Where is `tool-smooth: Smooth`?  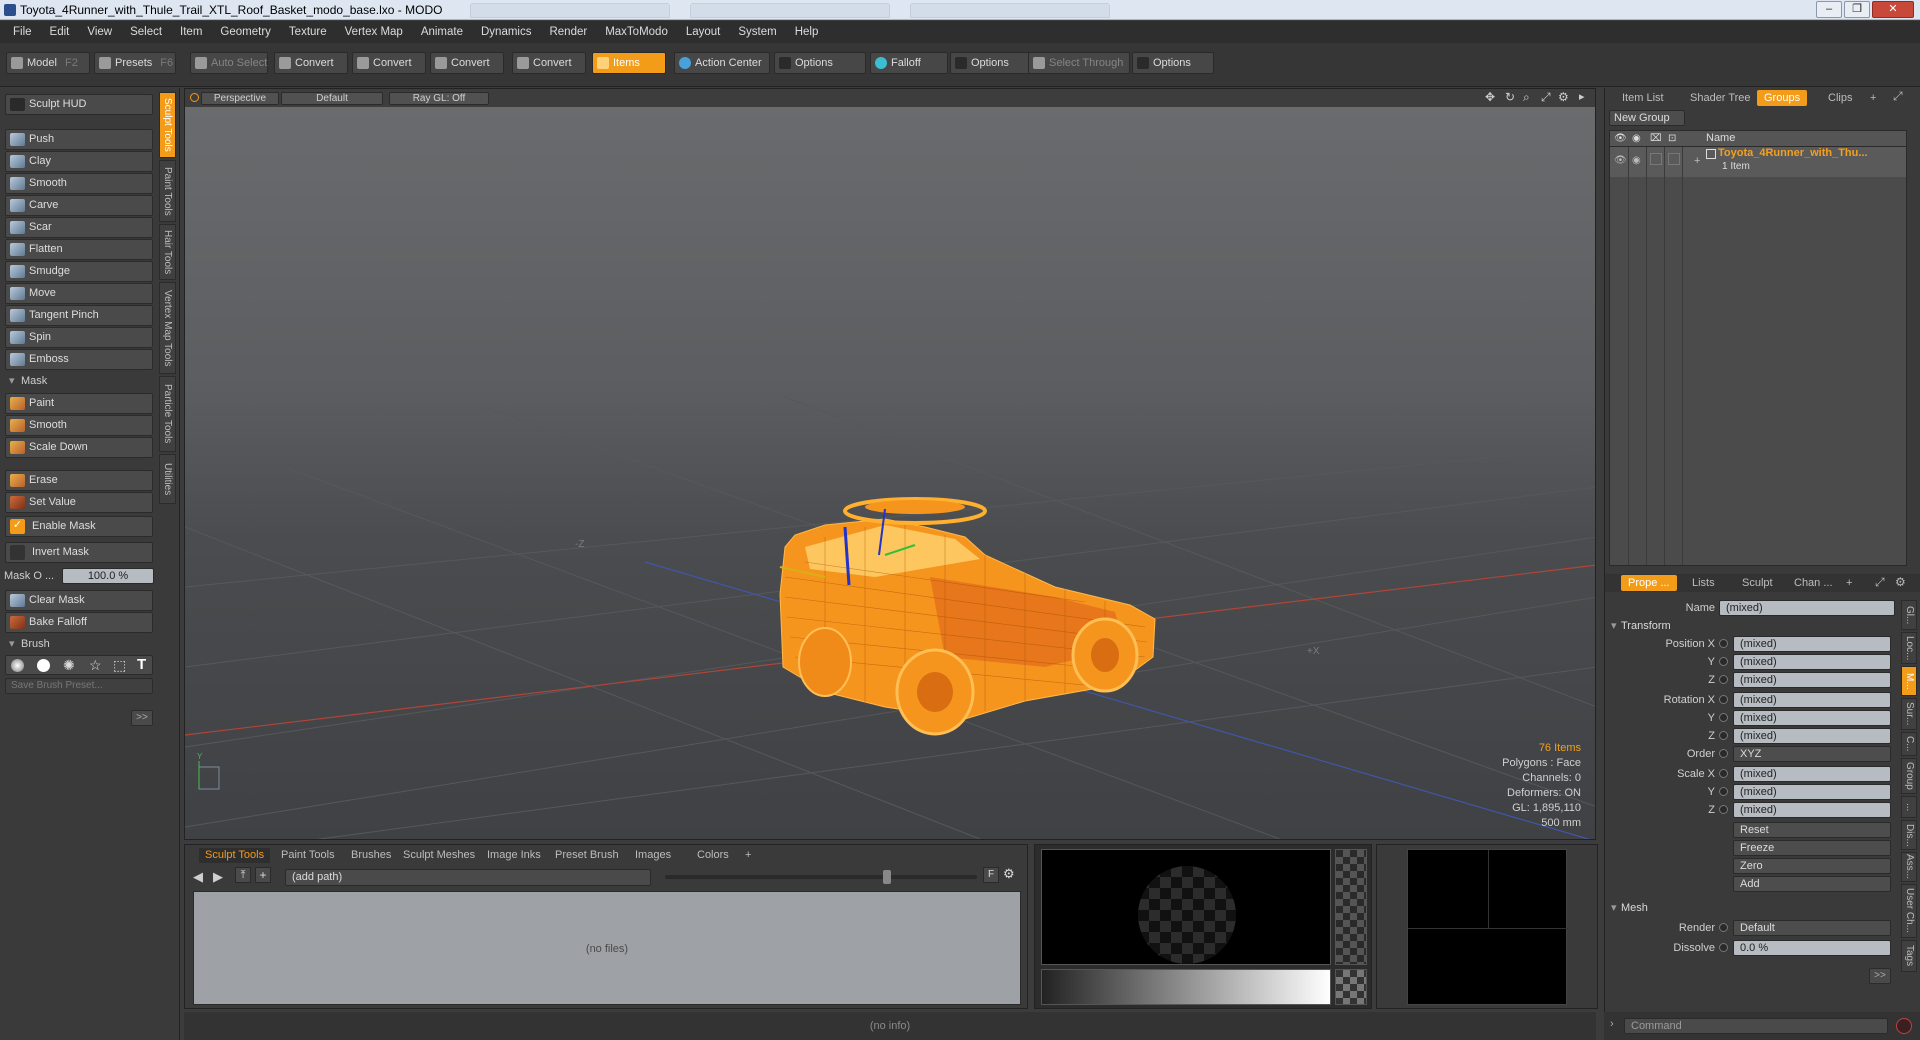 tool-smooth: Smooth is located at coordinates (79, 183).